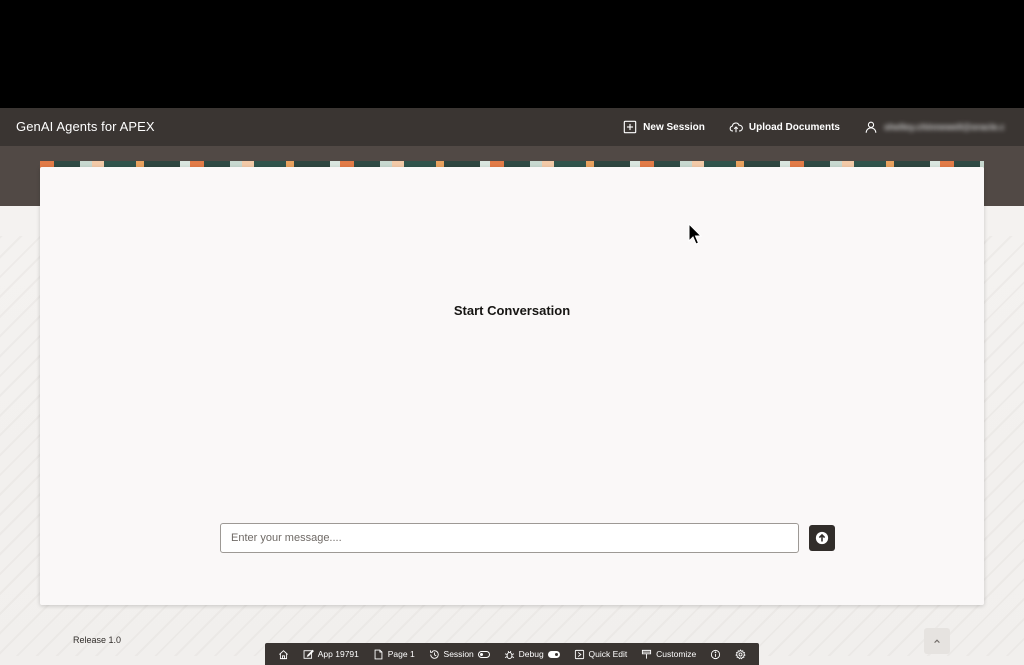 The image size is (1024, 665). I want to click on bug-icon, so click(509, 654).